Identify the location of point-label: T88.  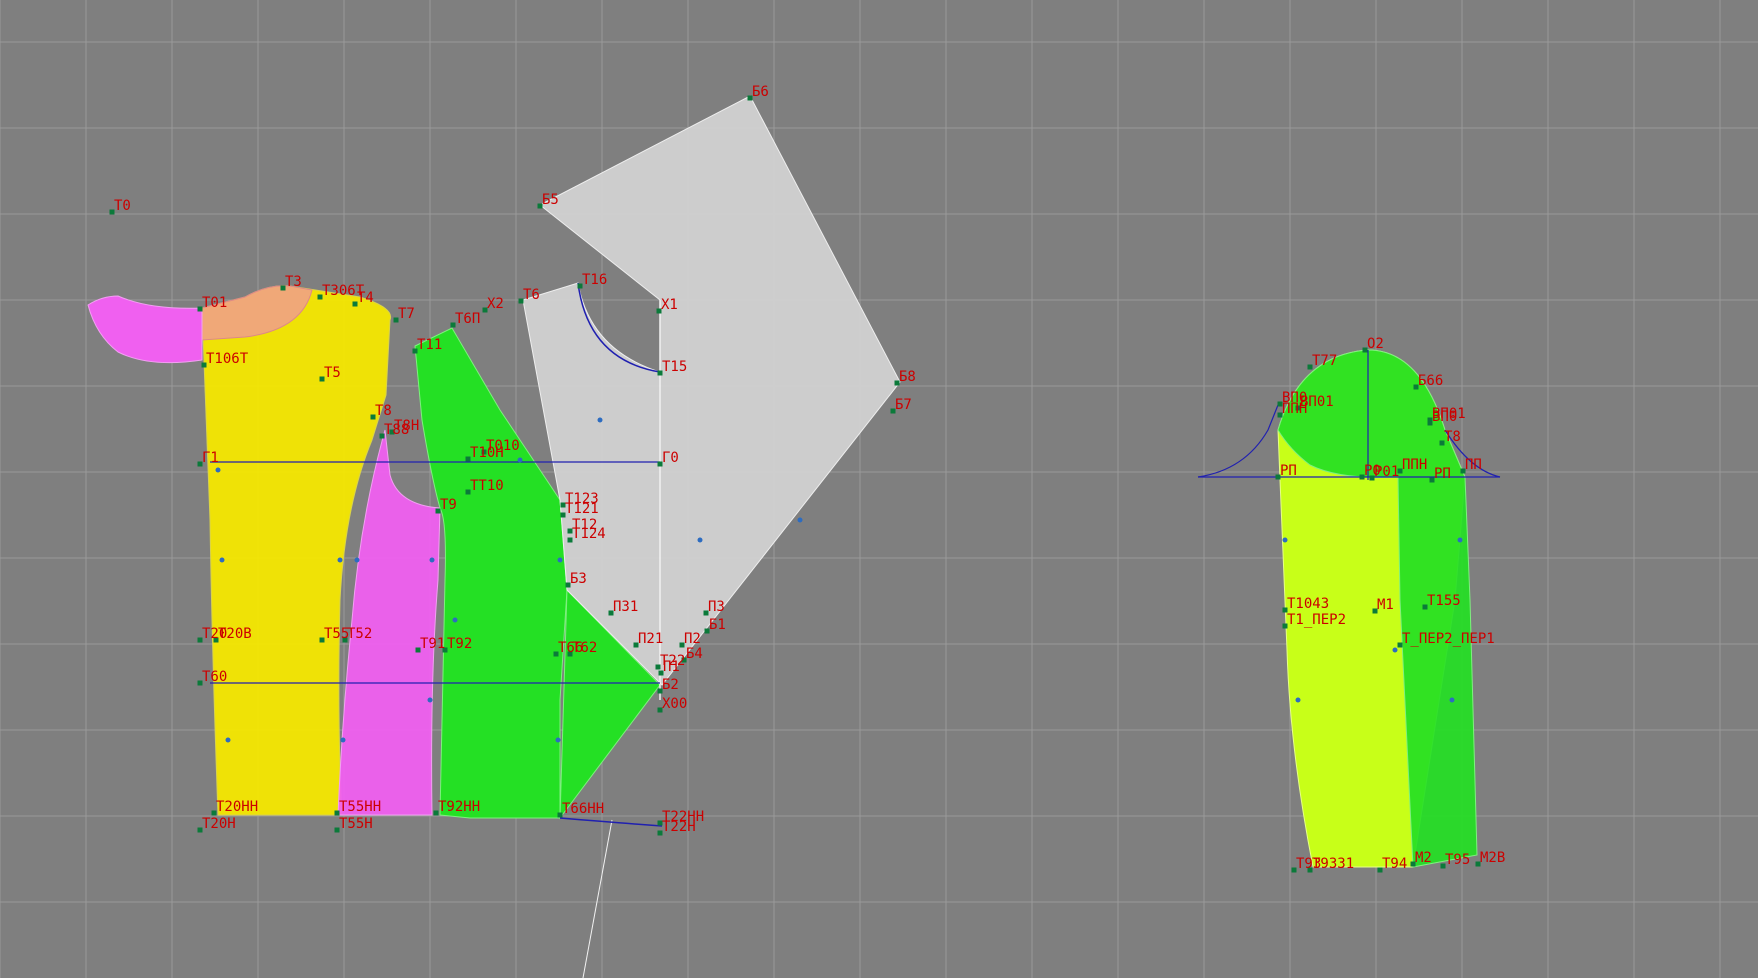
(396, 430).